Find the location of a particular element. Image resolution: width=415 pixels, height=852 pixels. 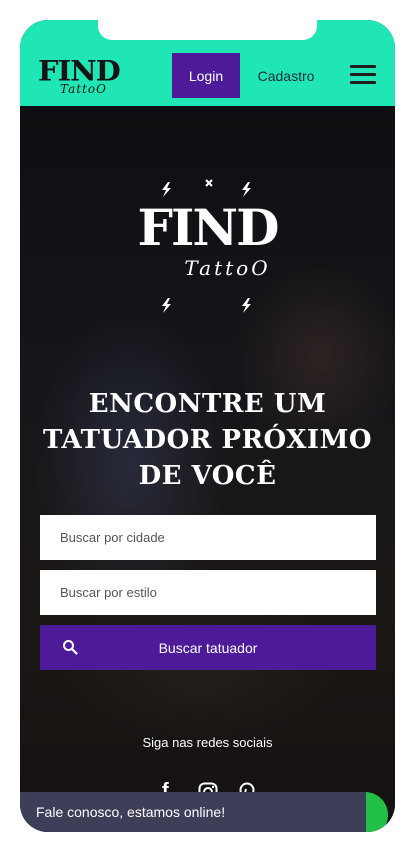

headline-line-2: TATUADOR PRÓXIMO is located at coordinates (207, 440).